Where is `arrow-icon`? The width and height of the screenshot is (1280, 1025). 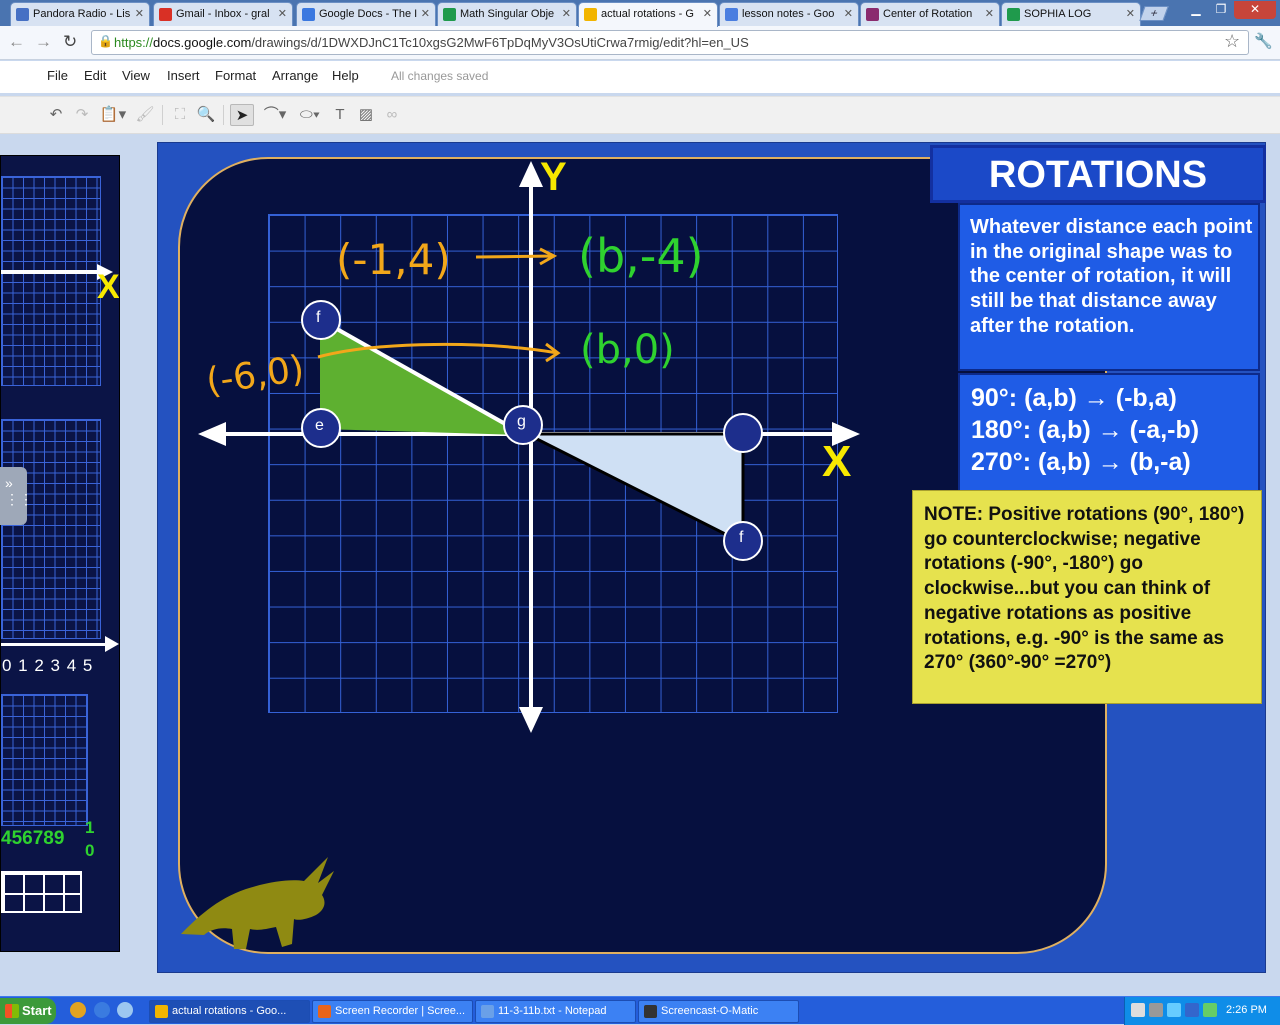
arrow-icon is located at coordinates (112, 644).